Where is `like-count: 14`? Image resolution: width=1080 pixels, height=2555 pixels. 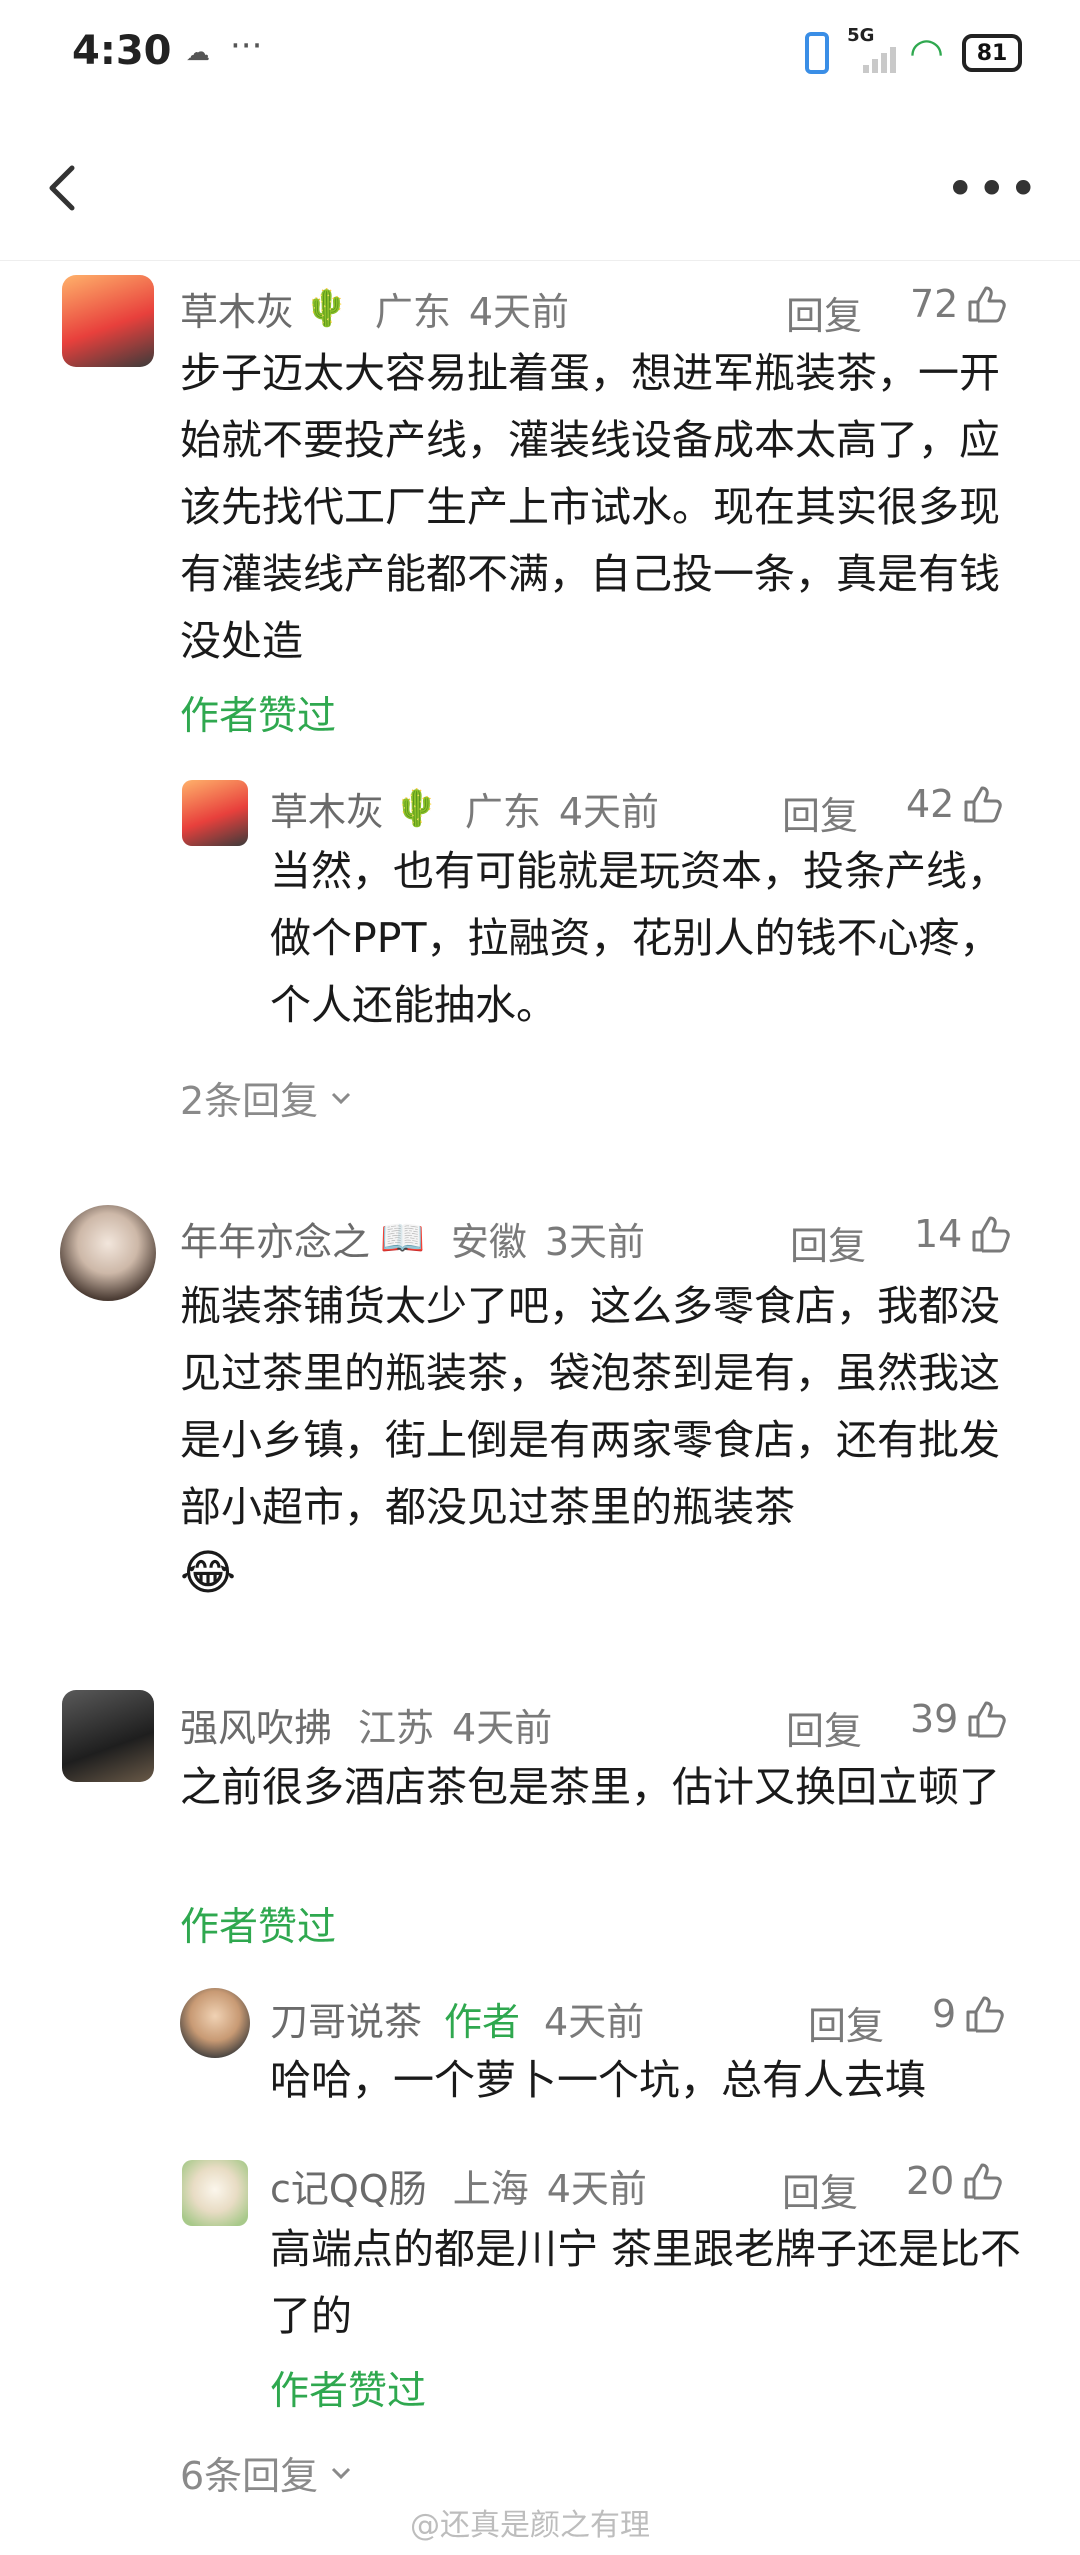 like-count: 14 is located at coordinates (938, 1234).